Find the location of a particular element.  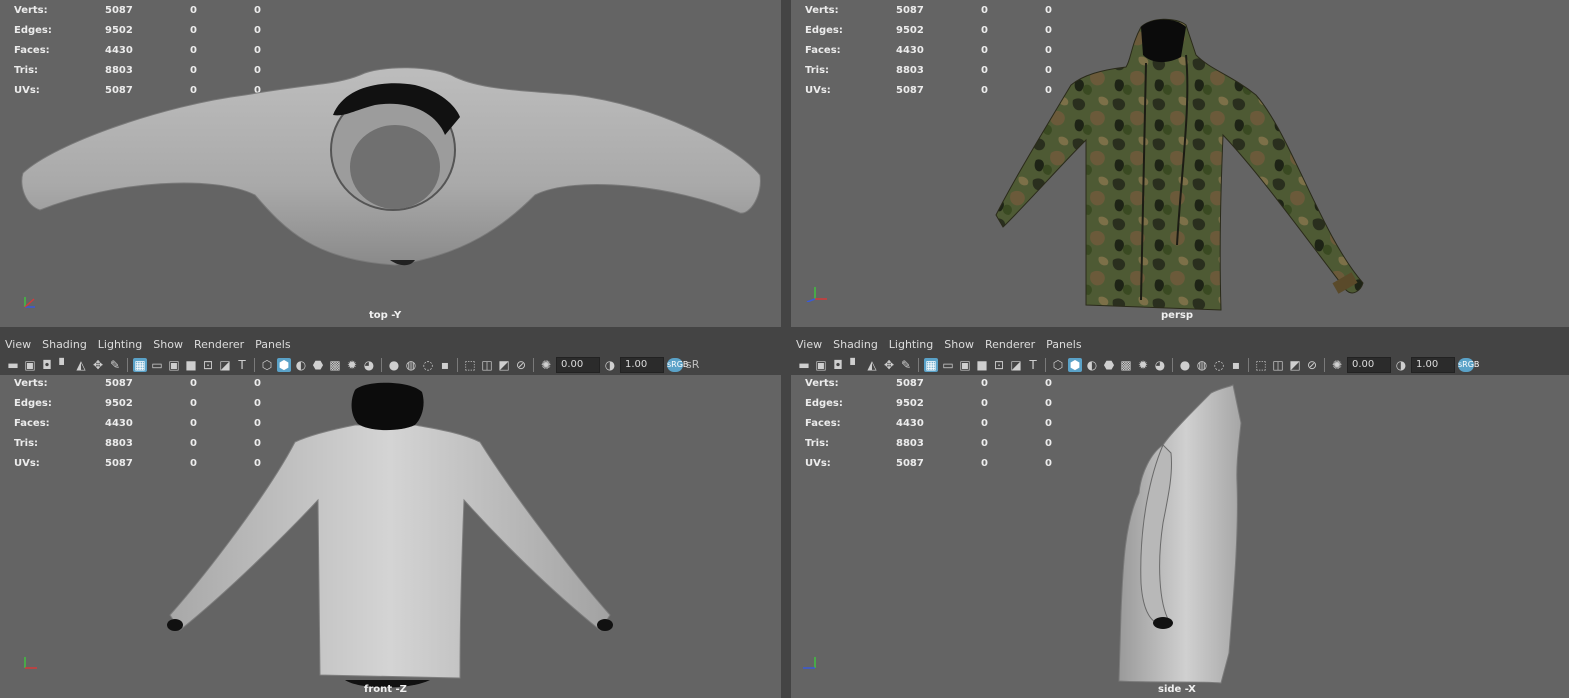

stat-row-verts: Verts: 5087 0 0 is located at coordinates (137, 10).